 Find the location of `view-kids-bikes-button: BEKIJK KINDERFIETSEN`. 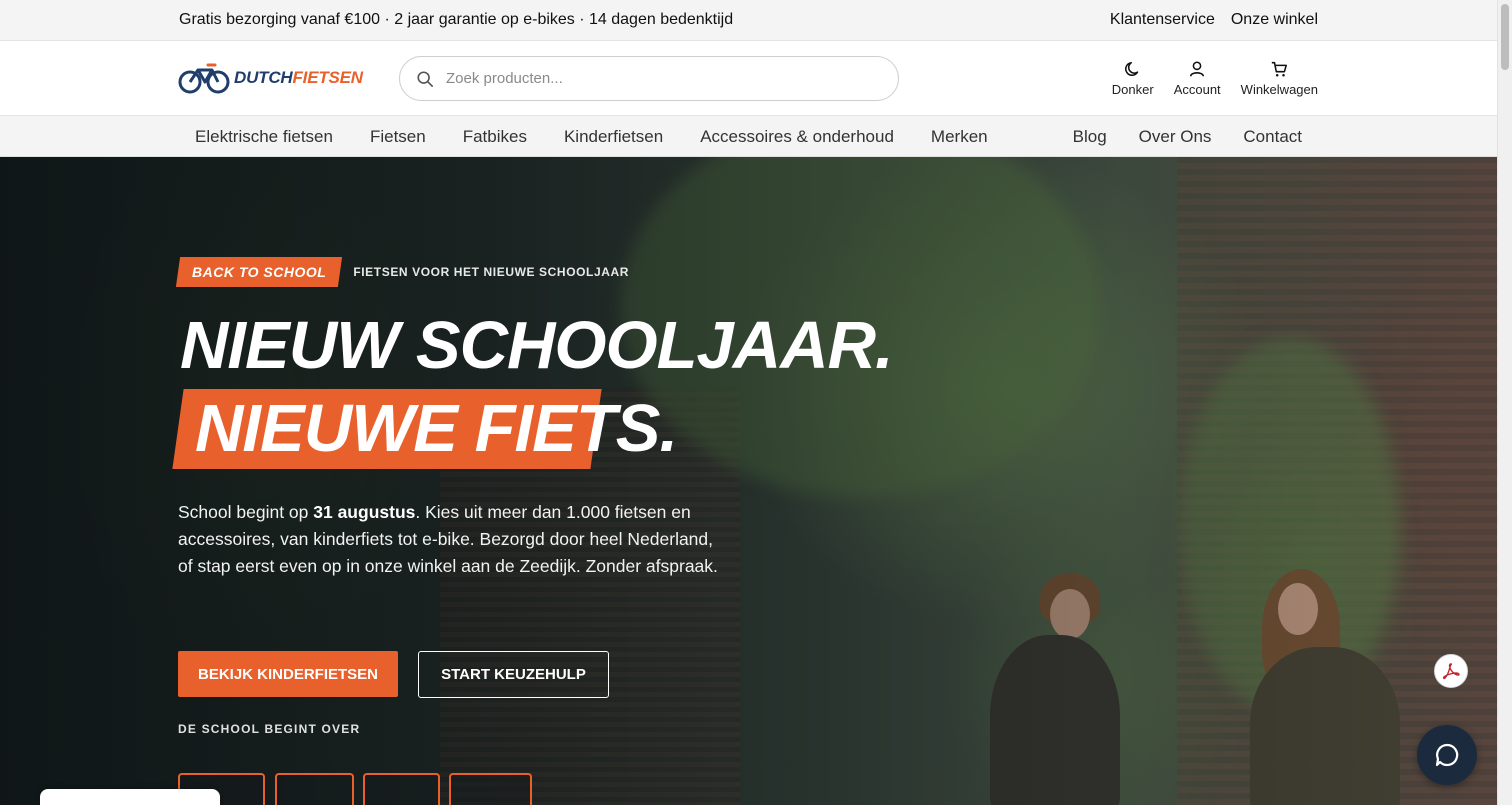

view-kids-bikes-button: BEKIJK KINDERFIETSEN is located at coordinates (288, 674).